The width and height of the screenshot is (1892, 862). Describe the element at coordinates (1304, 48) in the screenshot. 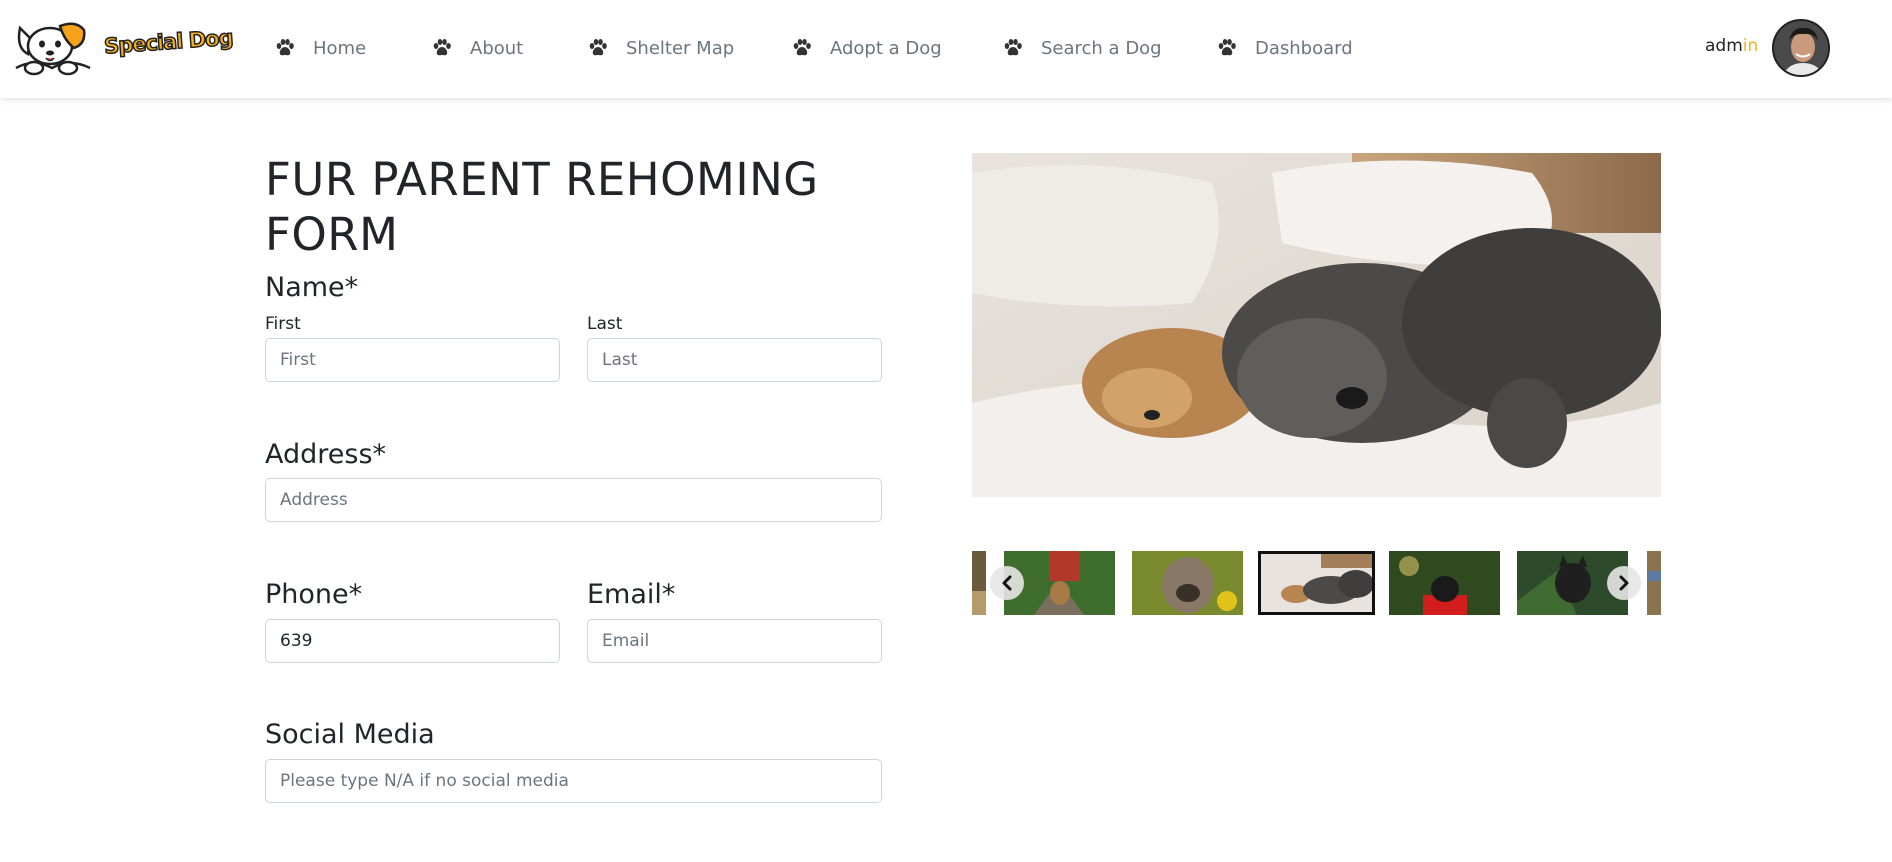

I see `nav-item-label: Dashboard` at that location.